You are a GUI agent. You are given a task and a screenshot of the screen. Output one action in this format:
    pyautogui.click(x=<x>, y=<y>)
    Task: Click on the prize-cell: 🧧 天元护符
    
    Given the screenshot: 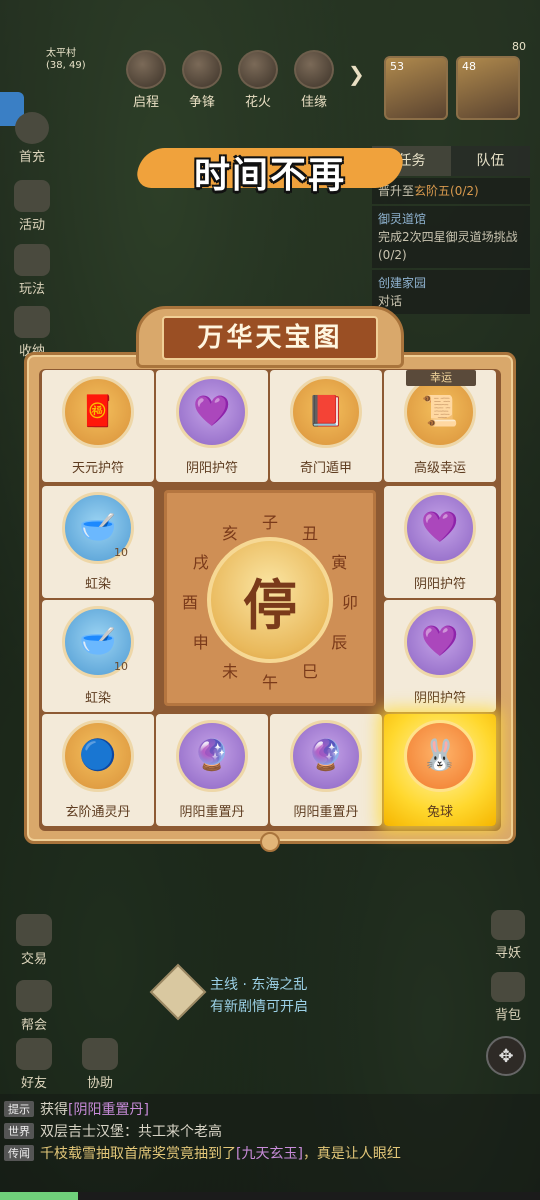 What is the action you would take?
    pyautogui.click(x=98, y=426)
    